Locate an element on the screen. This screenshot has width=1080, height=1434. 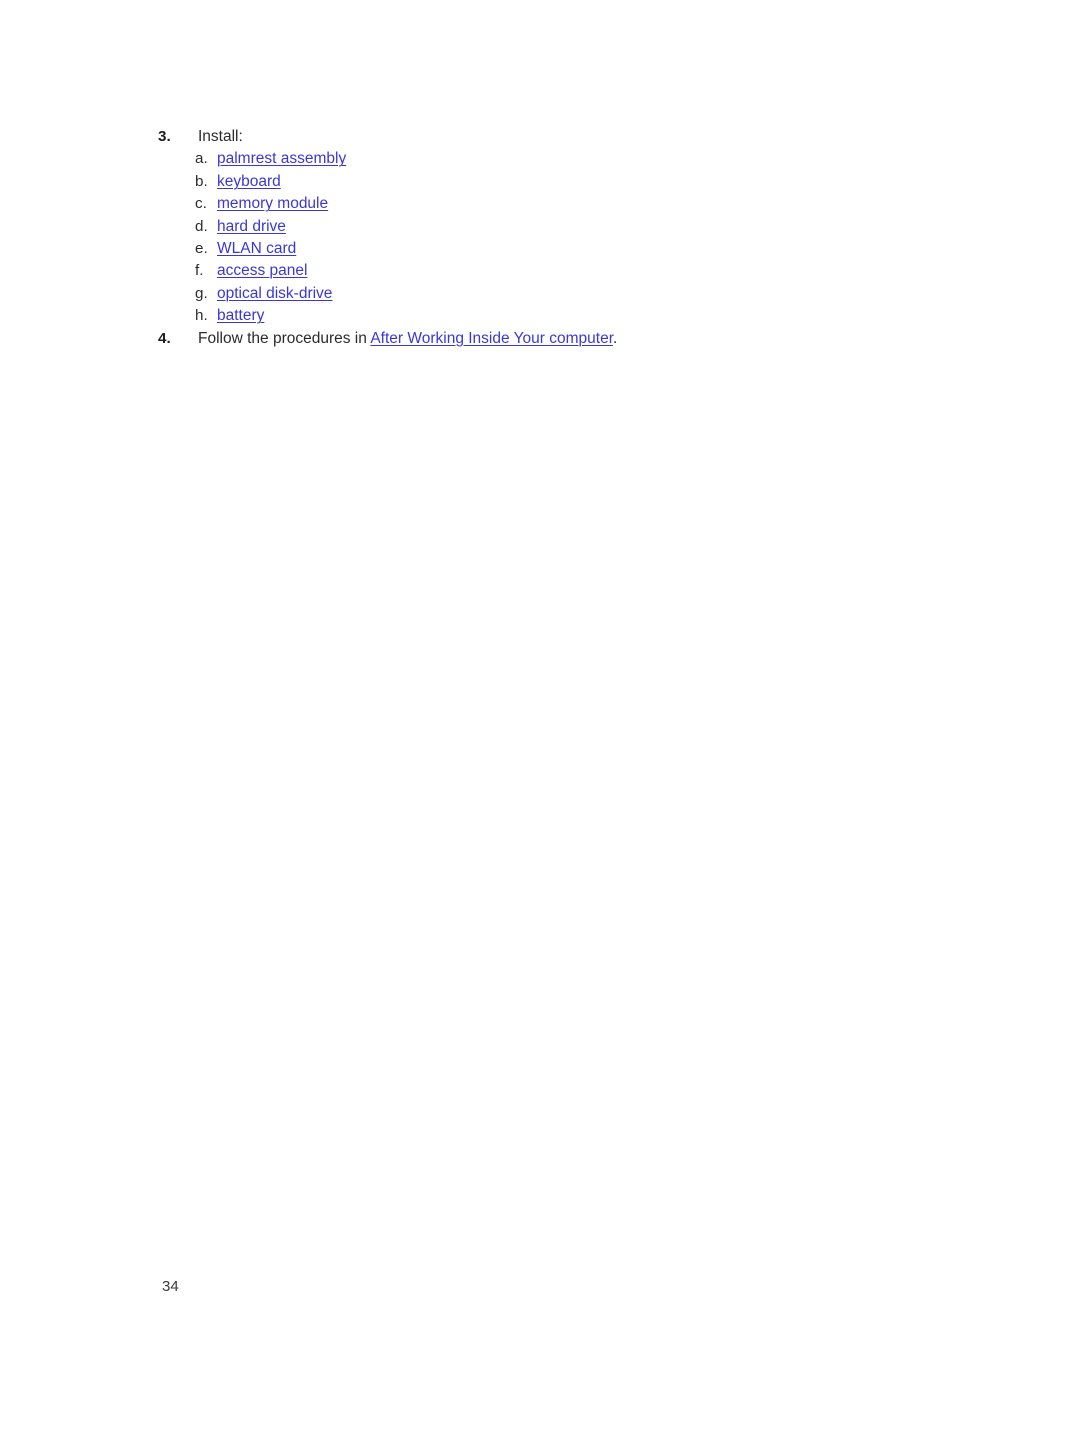
sub-marker-f: f. is located at coordinates (199, 271).